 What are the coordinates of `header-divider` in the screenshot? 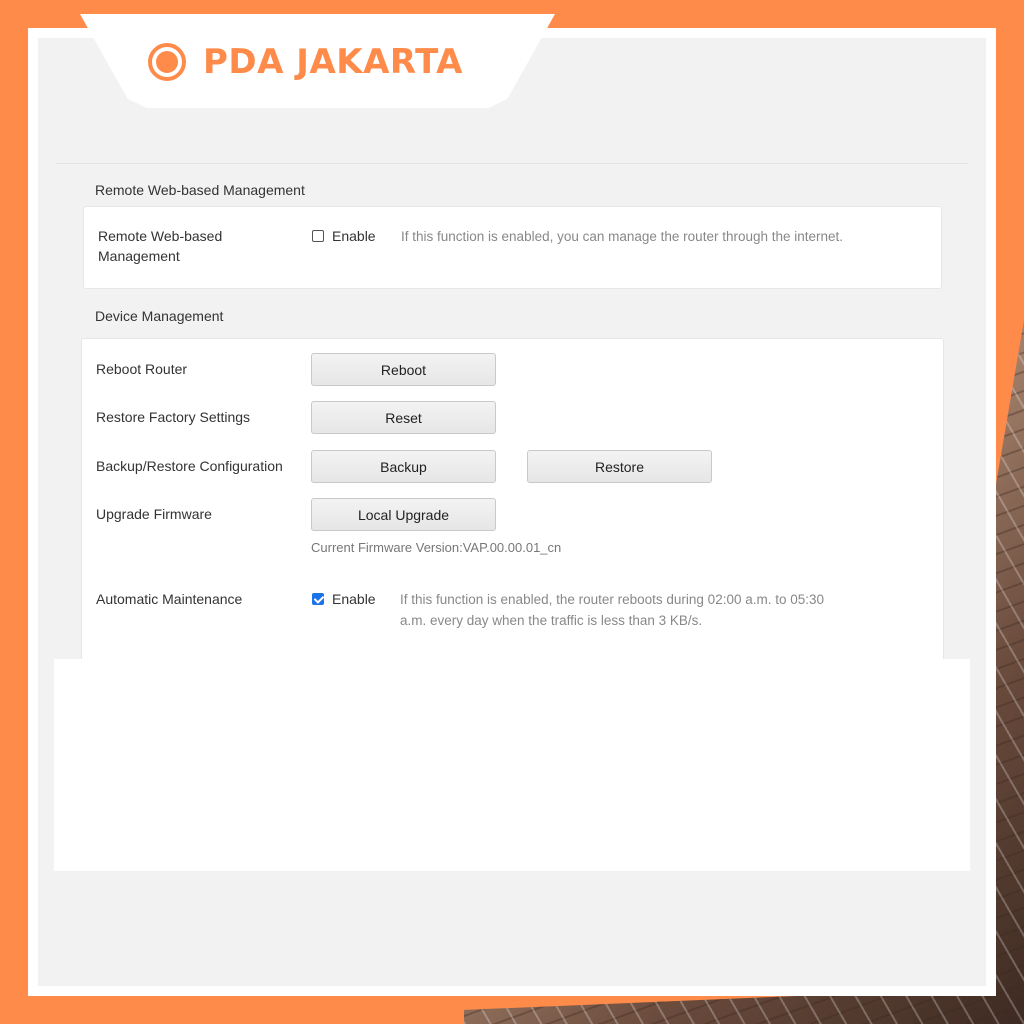 It's located at (512, 163).